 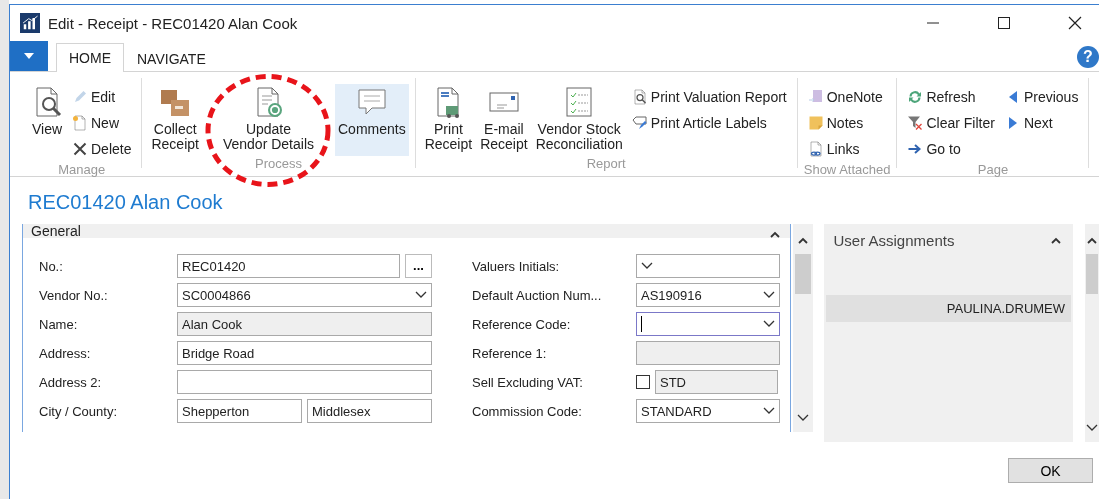 What do you see at coordinates (815, 97) in the screenshot?
I see `onenote-icon` at bounding box center [815, 97].